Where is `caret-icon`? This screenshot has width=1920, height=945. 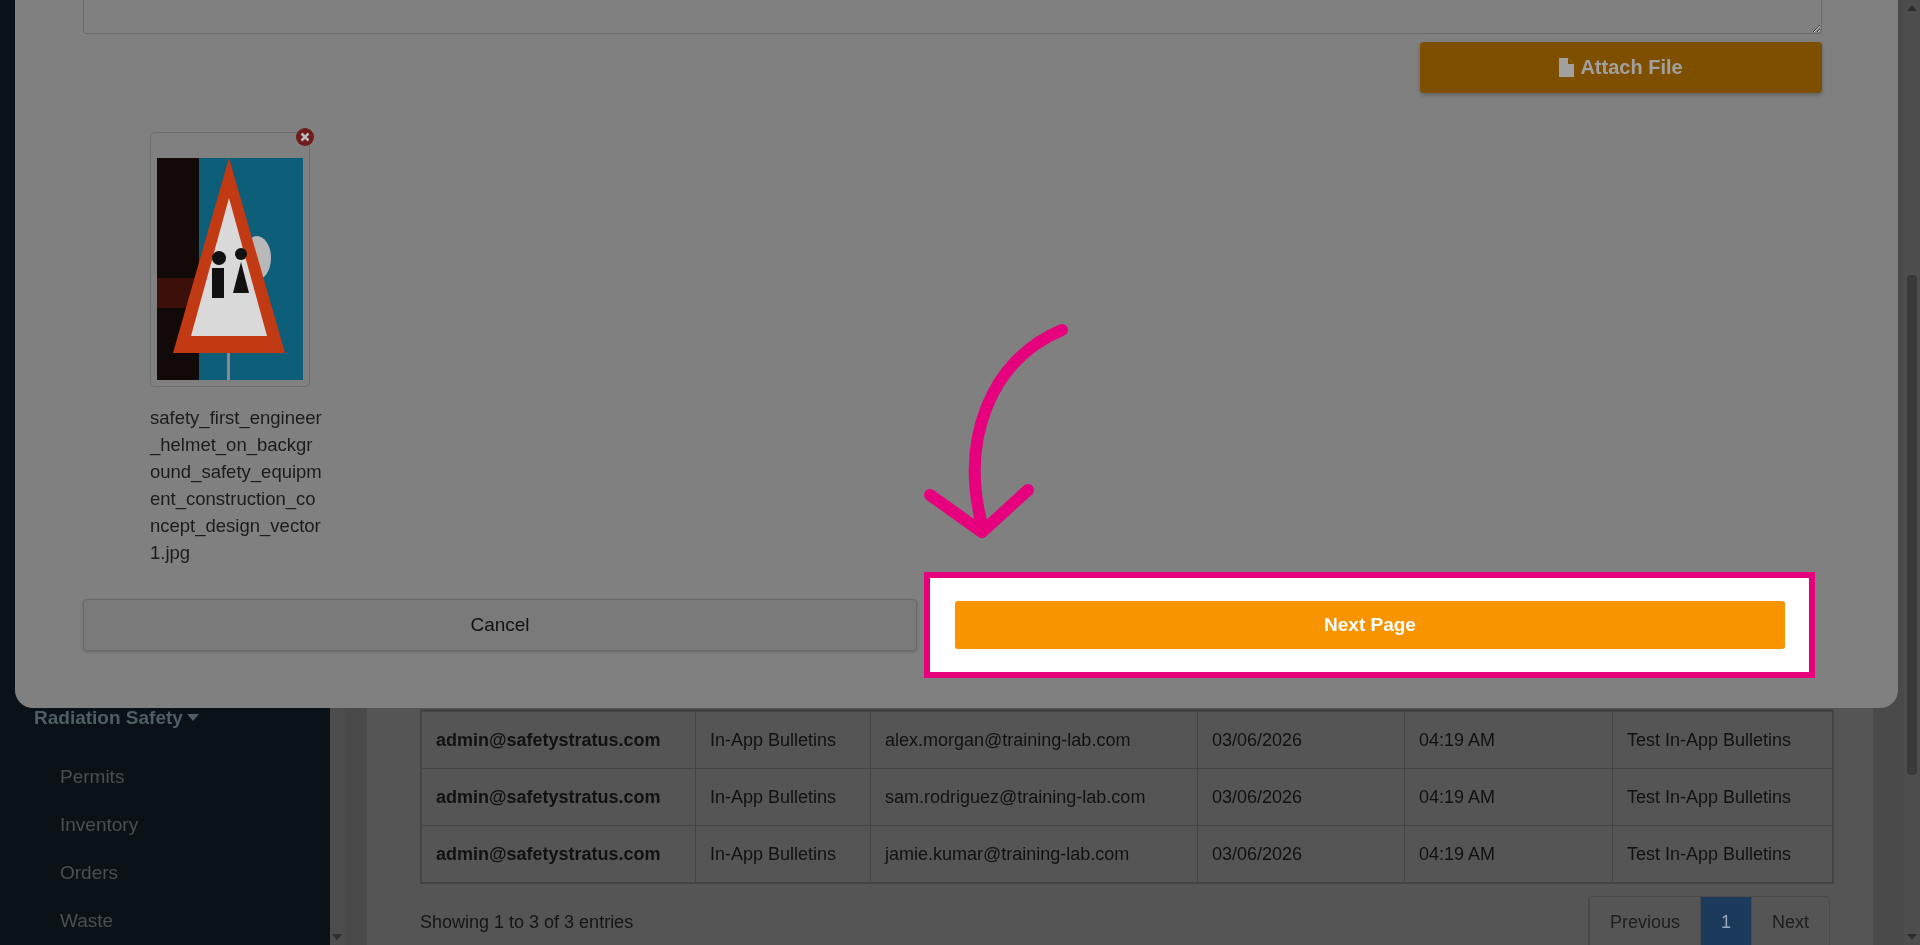
caret-icon is located at coordinates (192, 717).